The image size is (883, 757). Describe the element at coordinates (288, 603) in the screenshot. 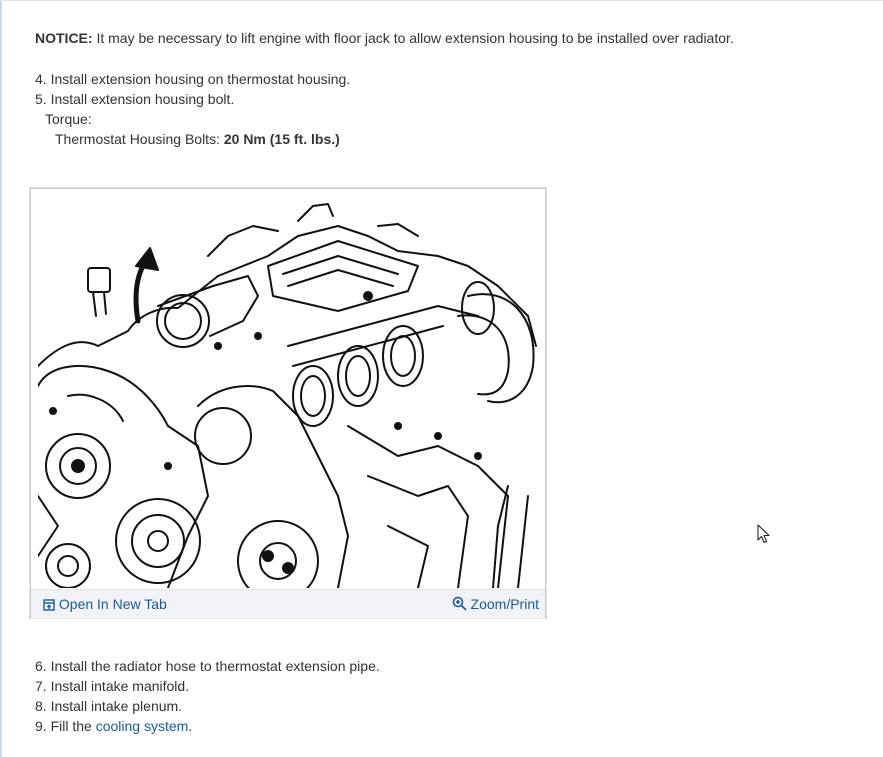

I see `figure-toolbar: Open In New Tab Zoom/Print` at that location.